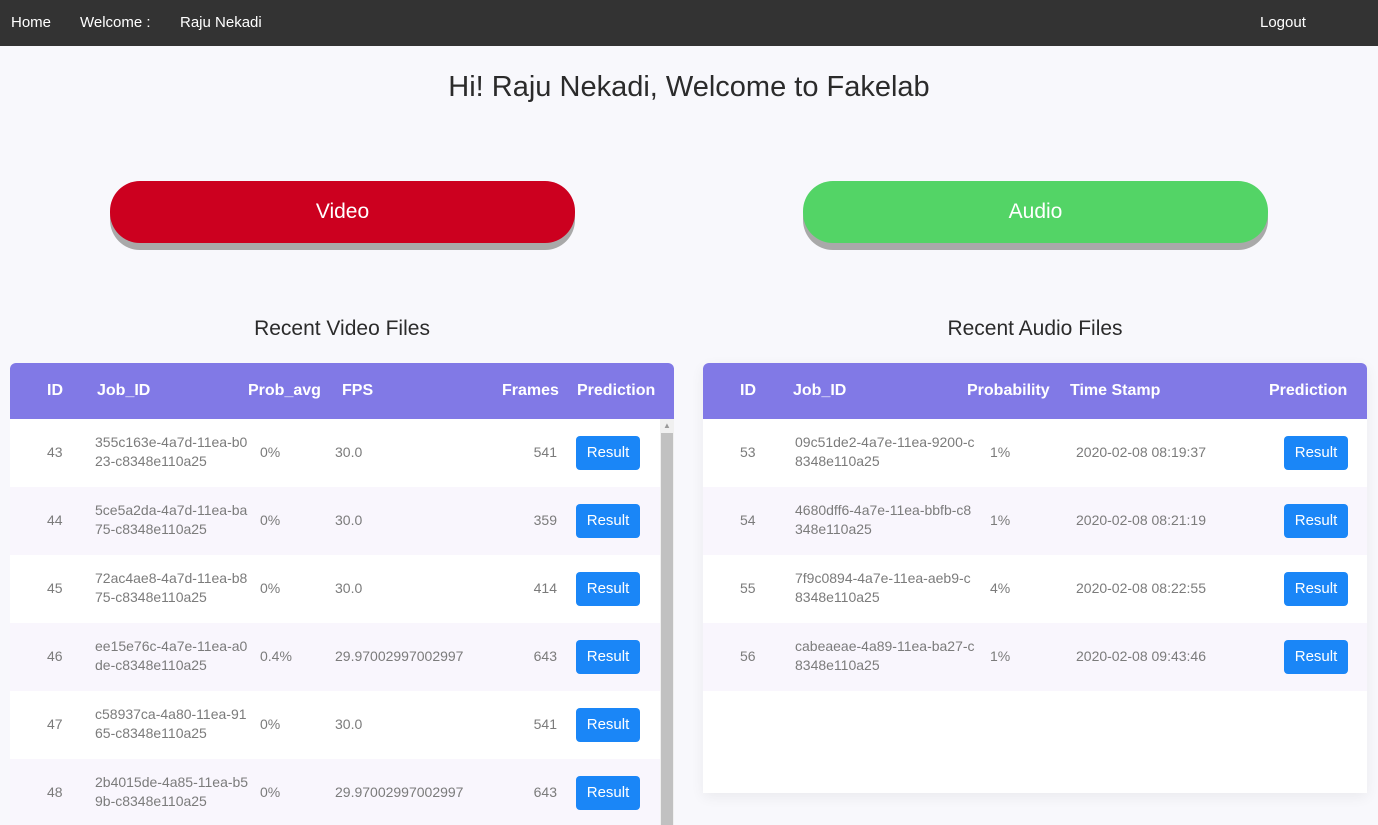 The image size is (1378, 825). What do you see at coordinates (748, 452) in the screenshot?
I see `audio-row-id: 53` at bounding box center [748, 452].